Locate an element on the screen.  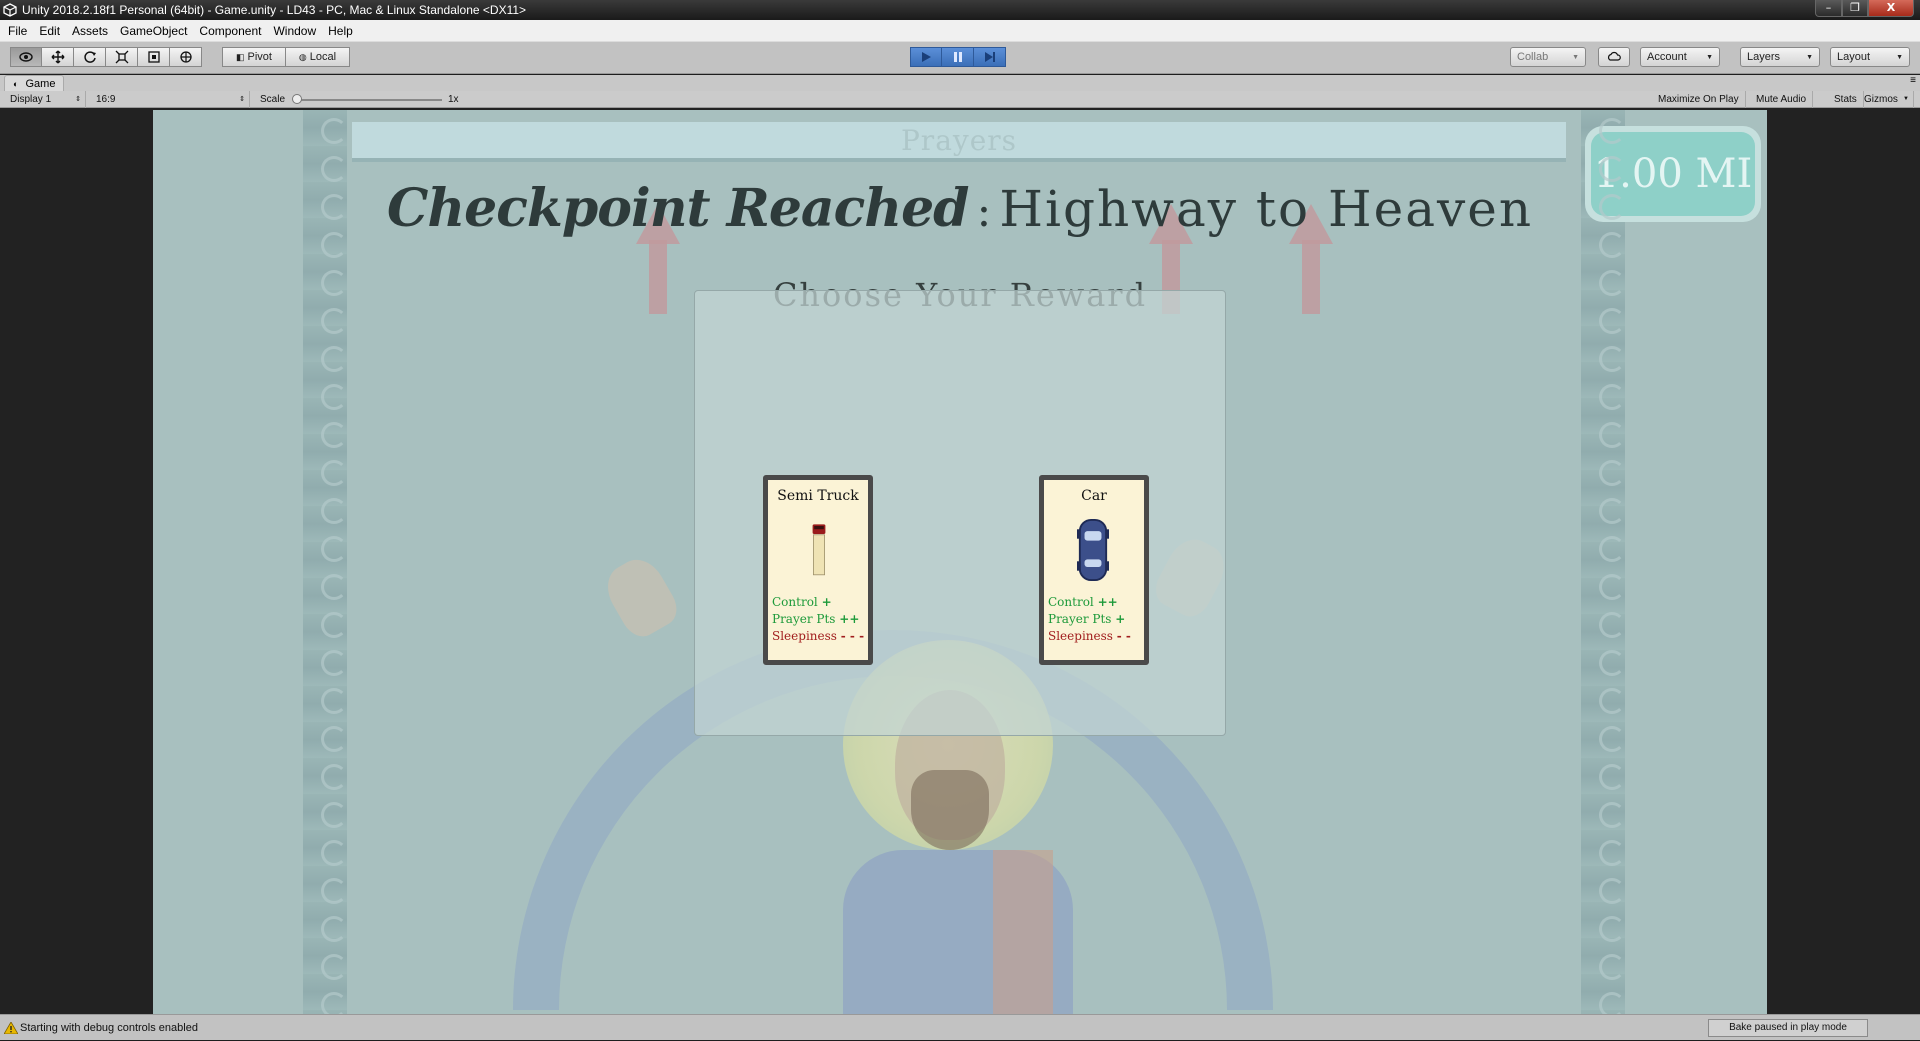
collab-dropdown: Collab ▼ is located at coordinates (1548, 57).